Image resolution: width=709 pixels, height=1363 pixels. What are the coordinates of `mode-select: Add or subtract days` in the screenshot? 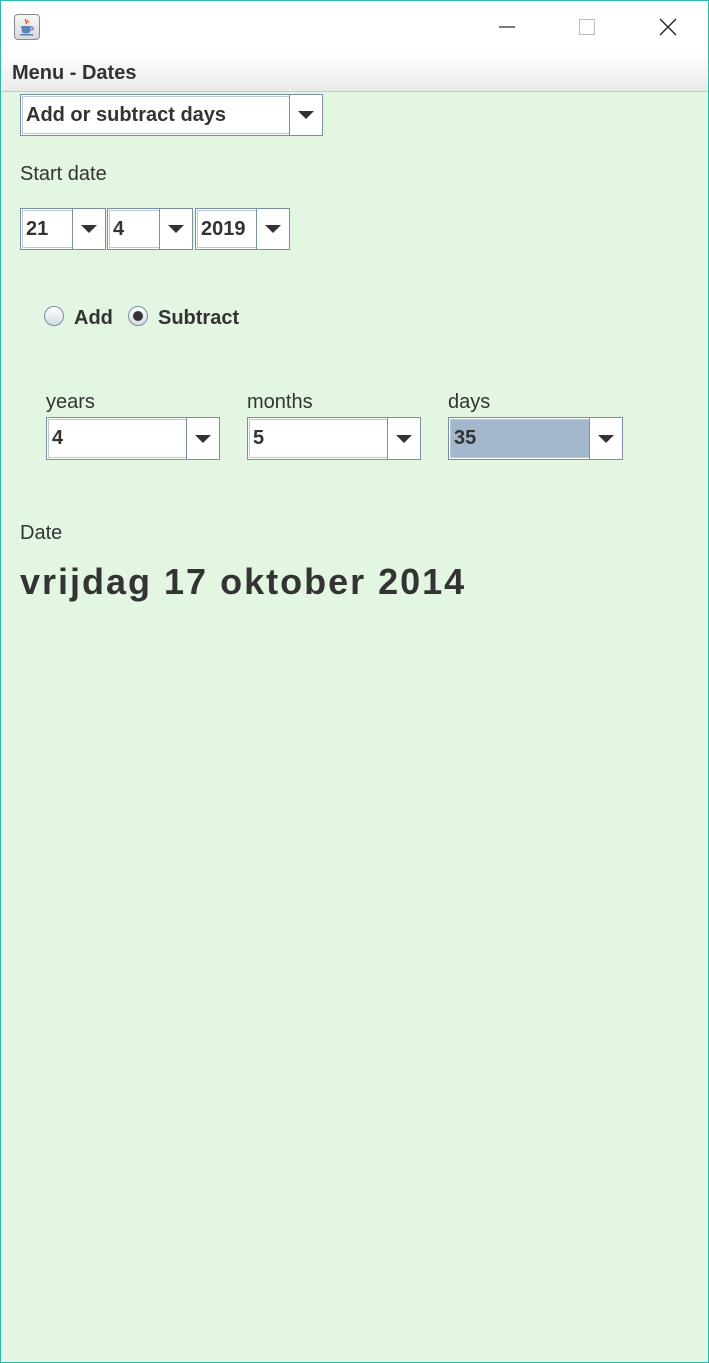 It's located at (171, 115).